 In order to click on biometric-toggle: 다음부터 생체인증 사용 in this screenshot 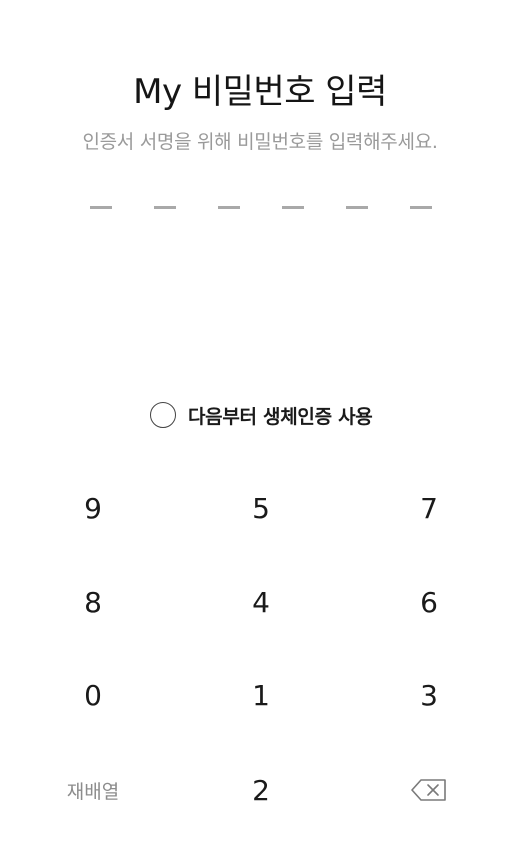, I will do `click(261, 415)`.